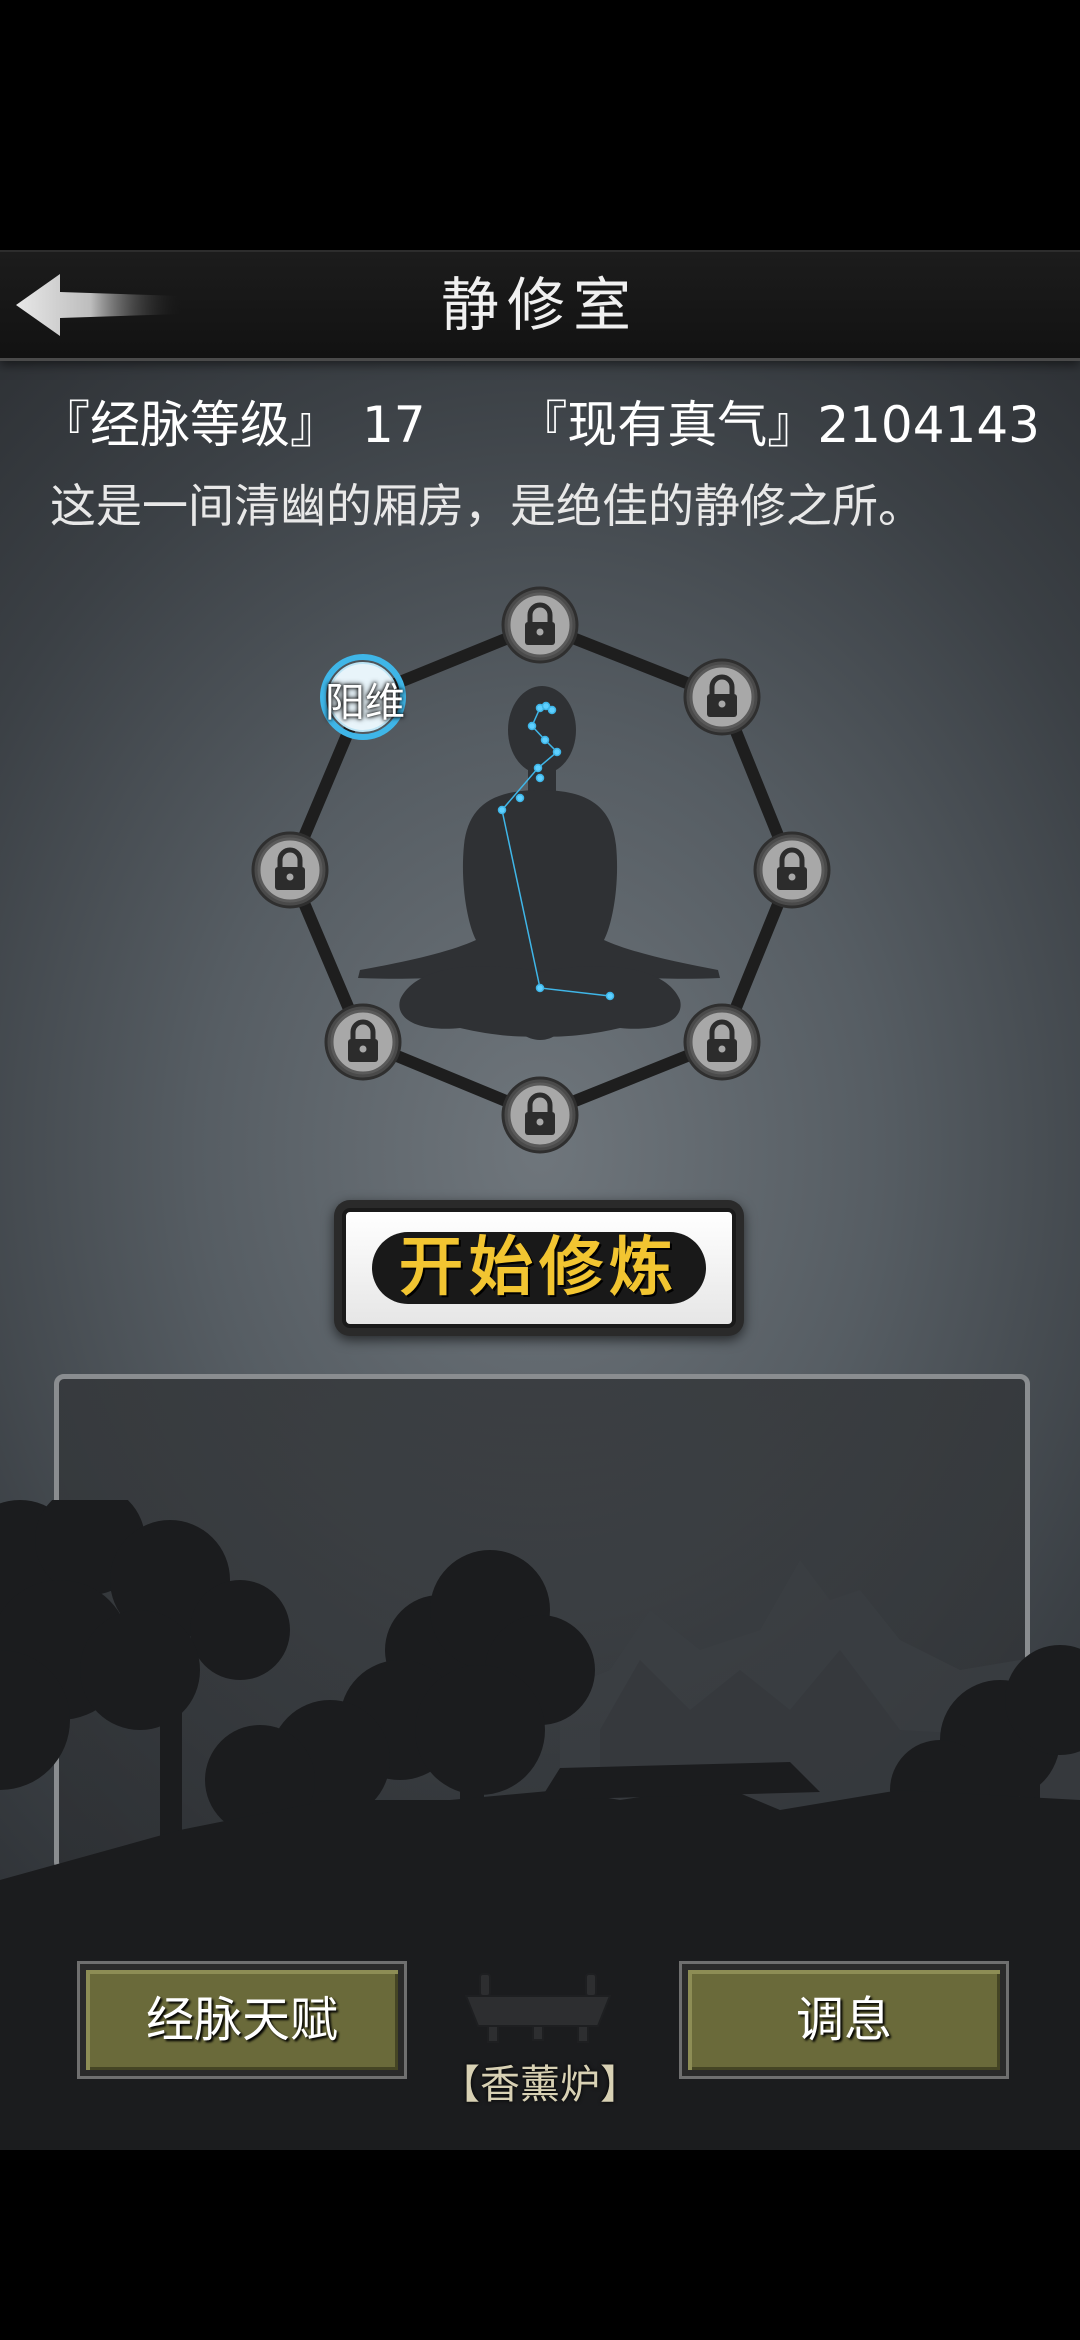 This screenshot has height=2340, width=1080. I want to click on meridian-talent-button: 经脉天赋, so click(242, 2020).